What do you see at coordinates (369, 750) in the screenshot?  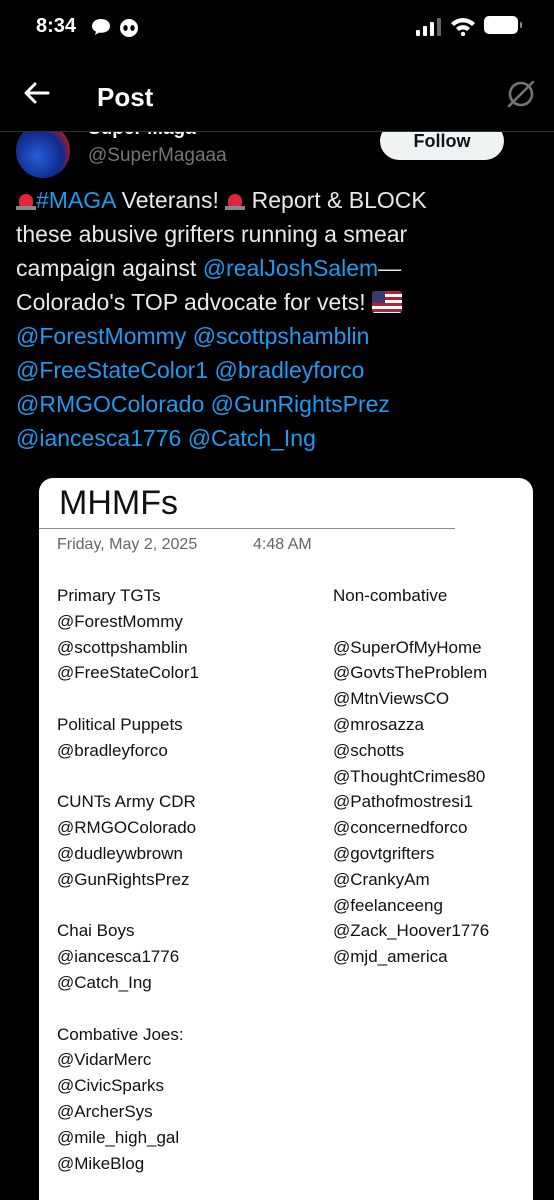 I see `document-line: @schotts` at bounding box center [369, 750].